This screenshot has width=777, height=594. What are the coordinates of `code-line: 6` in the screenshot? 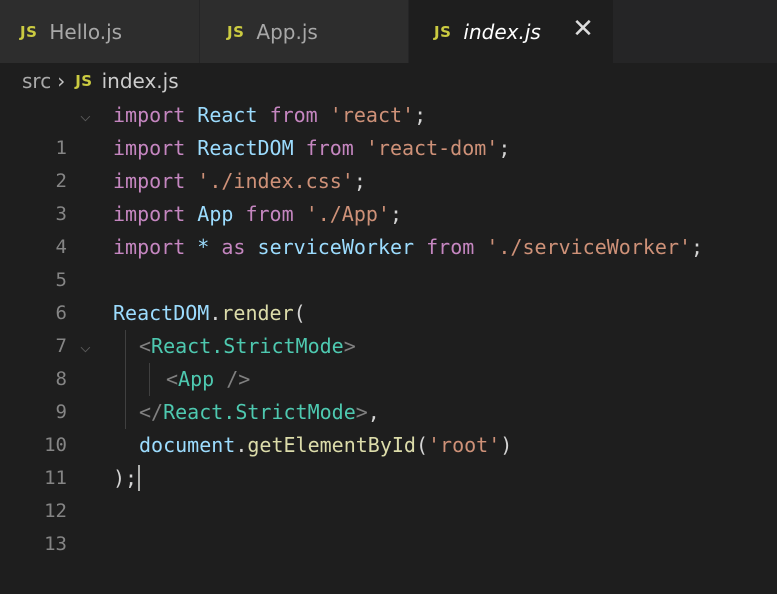 It's located at (388, 294).